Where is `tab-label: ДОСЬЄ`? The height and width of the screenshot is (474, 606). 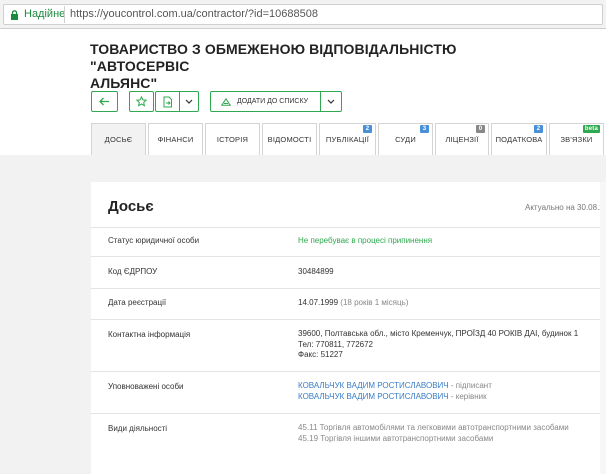 tab-label: ДОСЬЄ is located at coordinates (118, 139).